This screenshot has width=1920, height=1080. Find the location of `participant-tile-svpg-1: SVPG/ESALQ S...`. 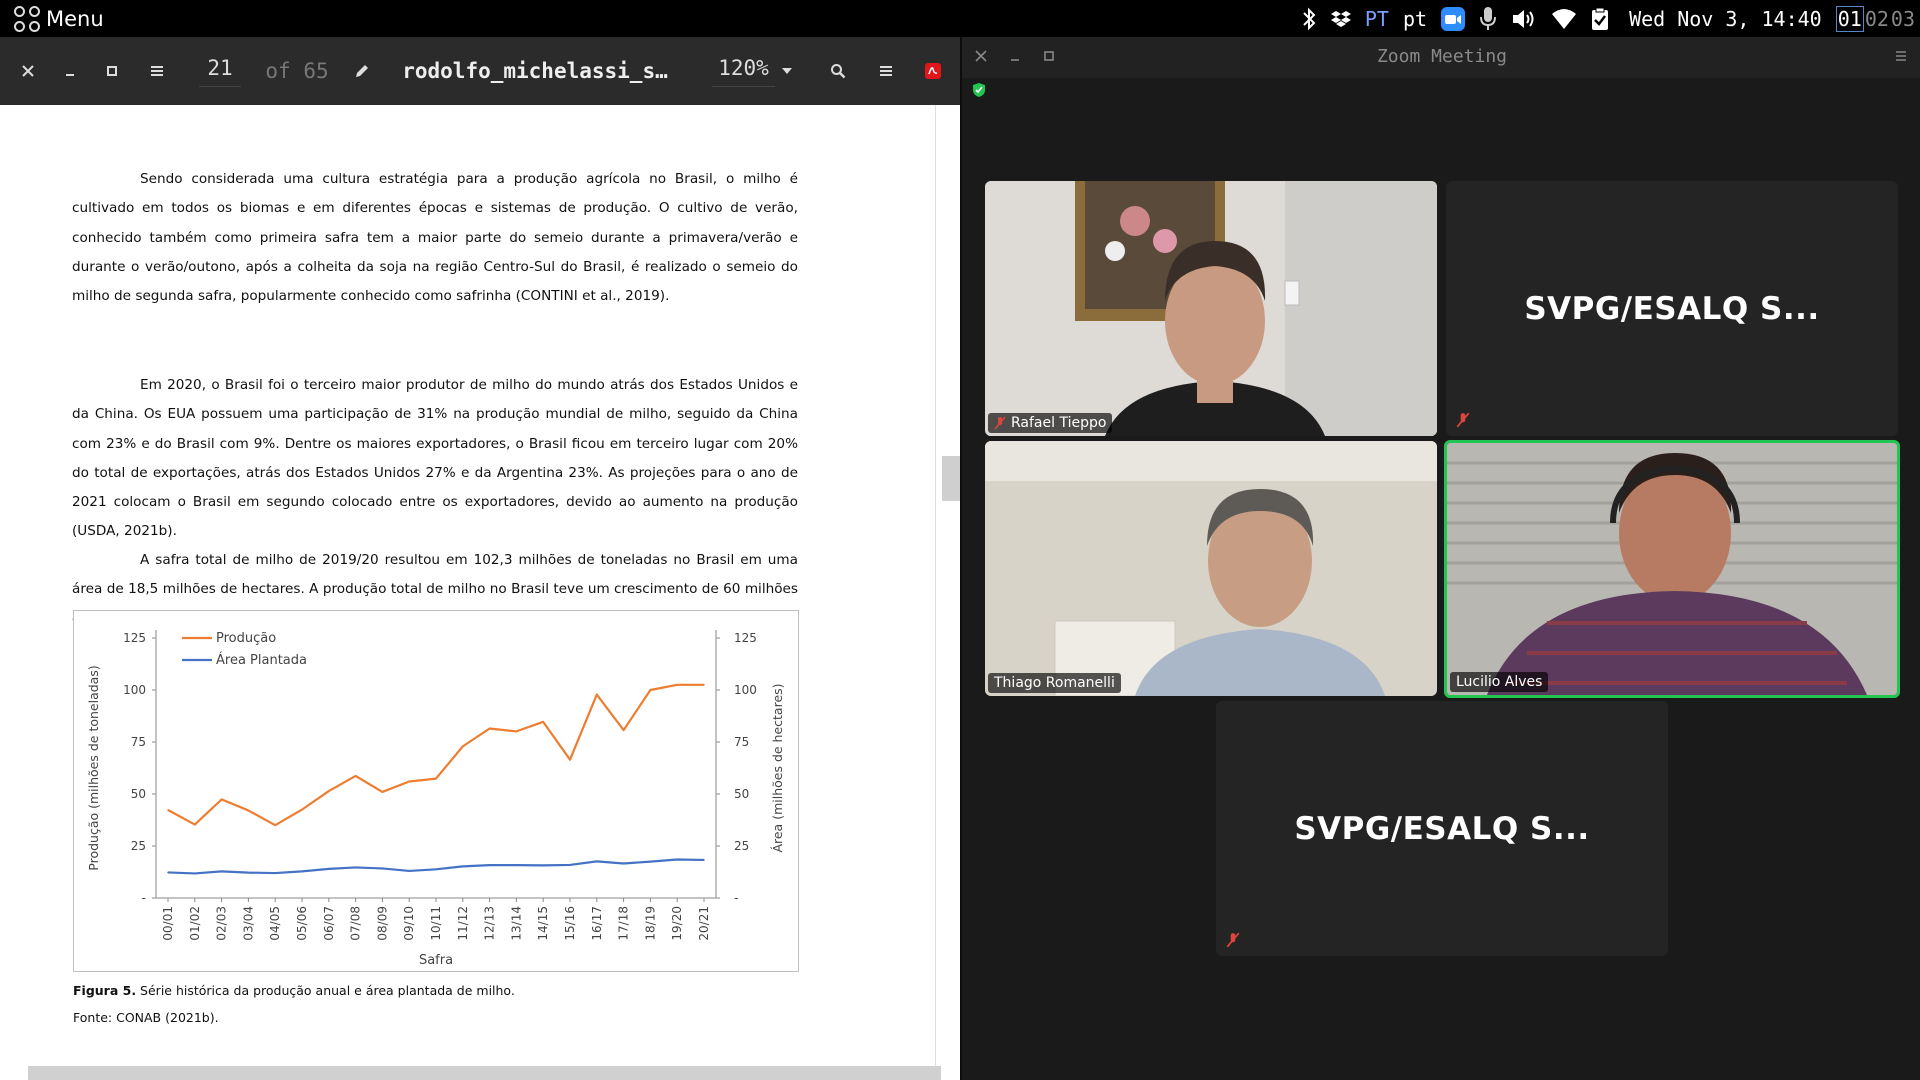

participant-tile-svpg-1: SVPG/ESALQ S... is located at coordinates (1672, 308).